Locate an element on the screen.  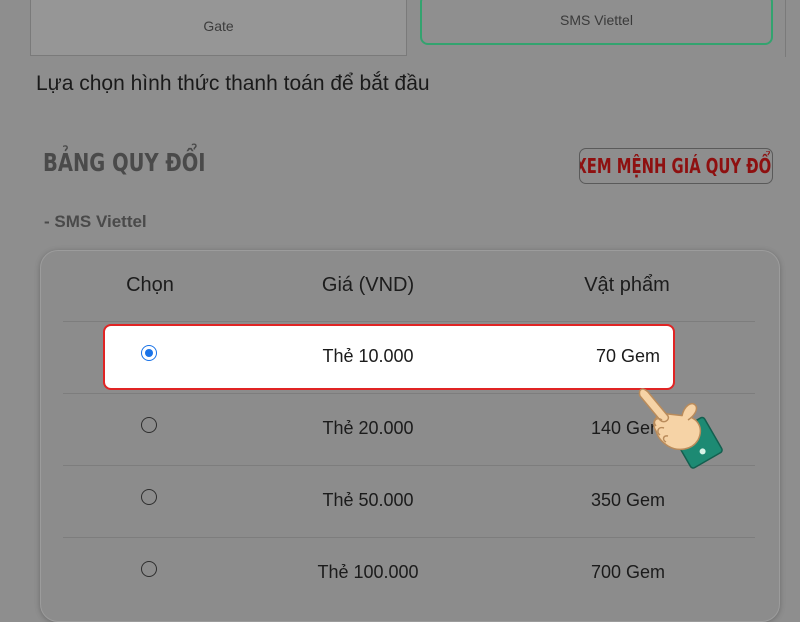
section-title: BẢNG QUY ĐỔI is located at coordinates (124, 162).